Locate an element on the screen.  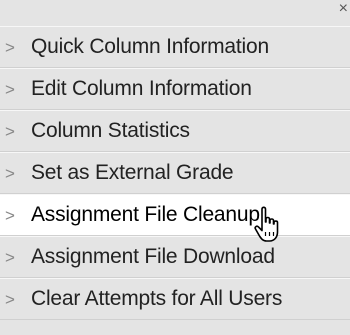
menu-item-label: Assignment File Cleanup is located at coordinates (145, 214).